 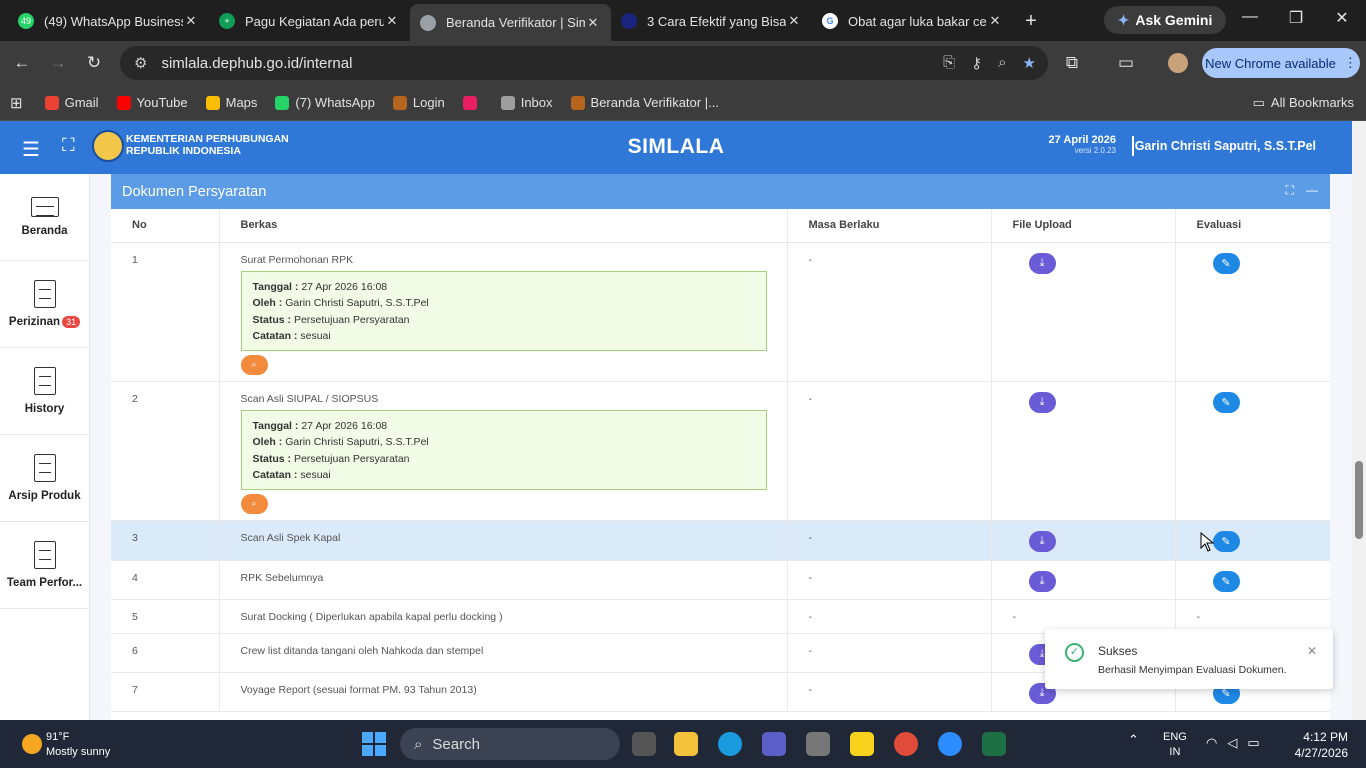 I want to click on star-icon: ★, so click(x=1029, y=63).